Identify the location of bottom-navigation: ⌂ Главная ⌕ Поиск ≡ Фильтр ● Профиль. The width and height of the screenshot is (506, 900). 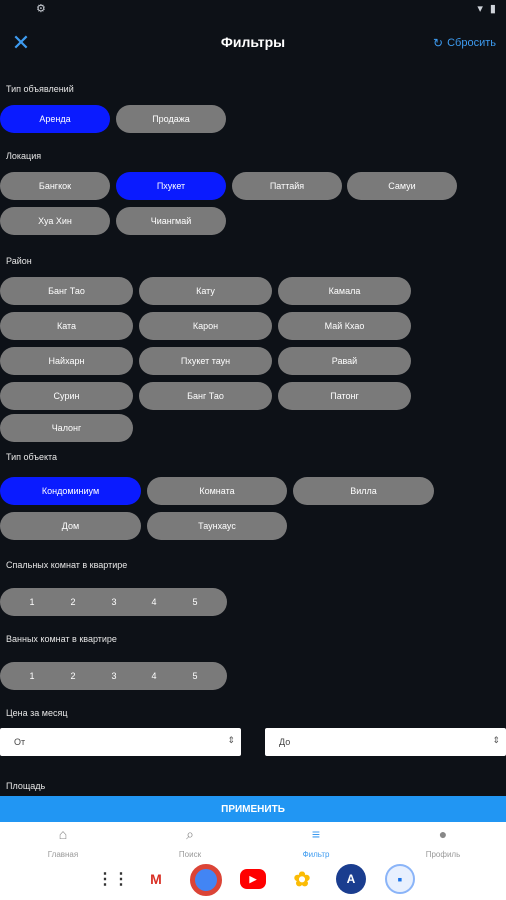
(253, 841).